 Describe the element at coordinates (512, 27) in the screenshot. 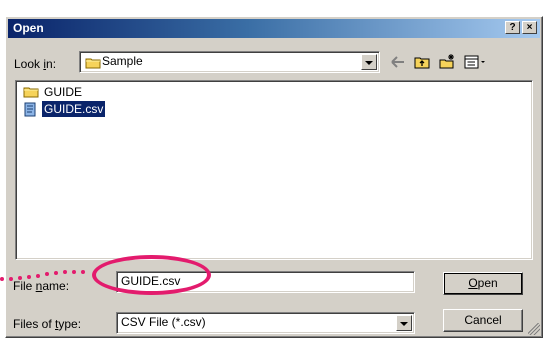

I see `help-button: ?` at that location.